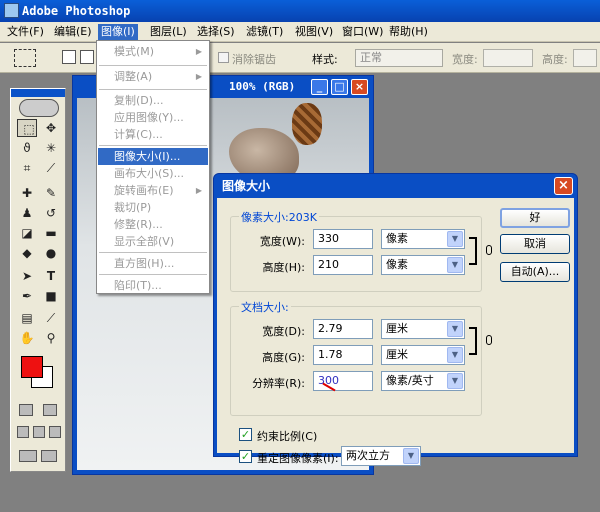 The height and width of the screenshot is (512, 600). I want to click on menu-help: 帮助(H), so click(408, 32).